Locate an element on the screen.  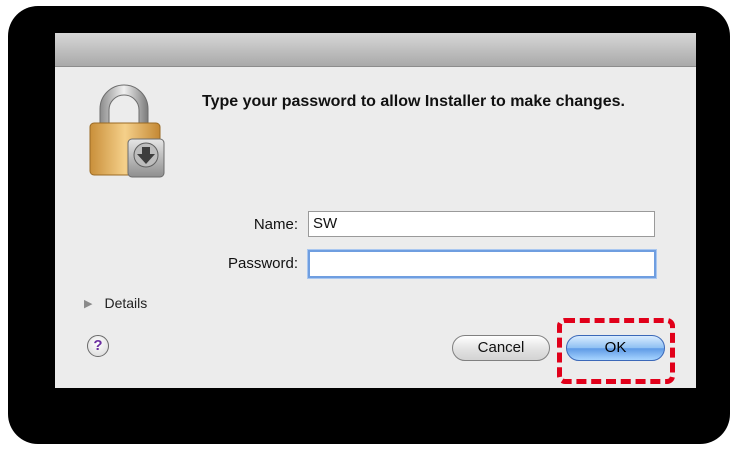
disclosure-triangle-icon: ▶ is located at coordinates (88, 303).